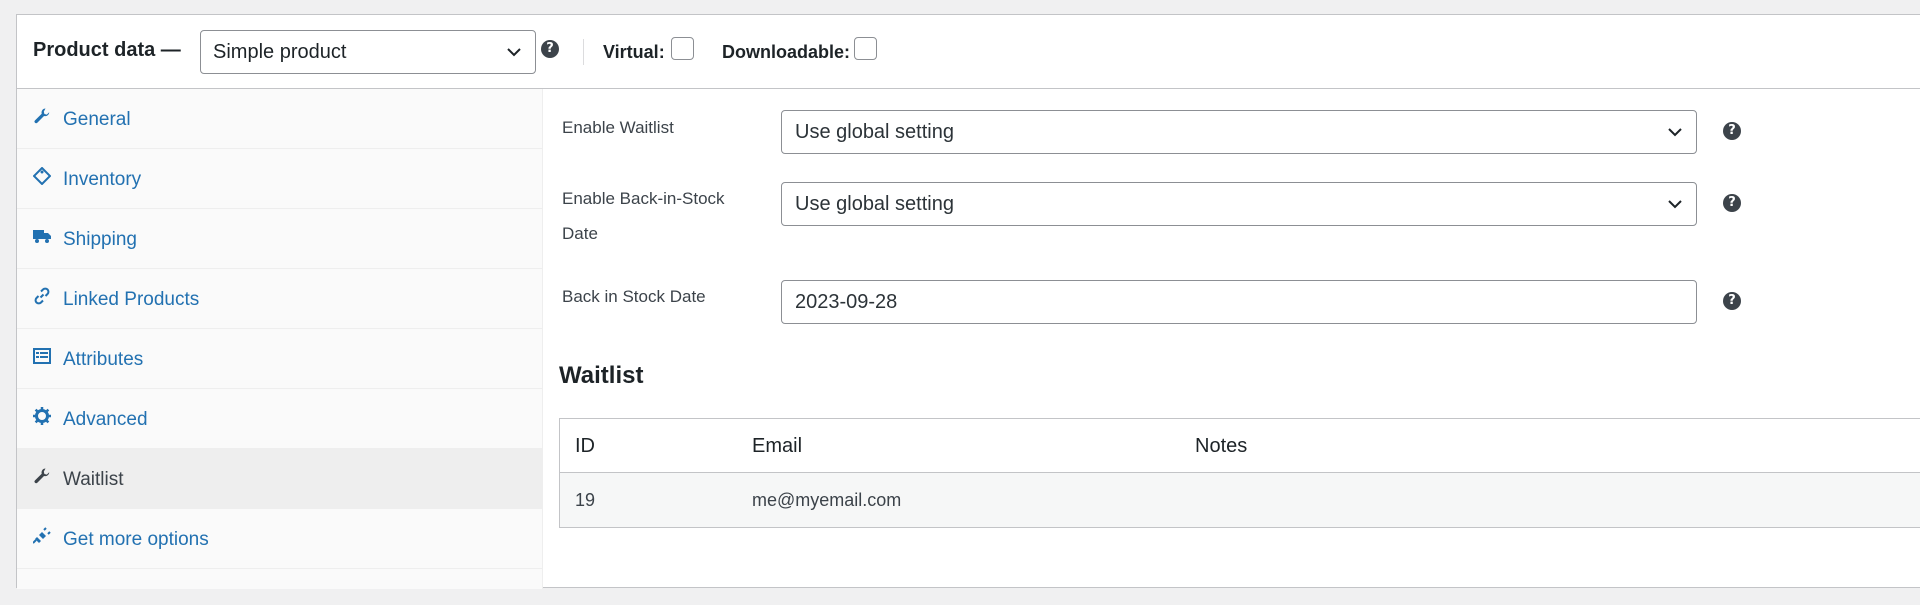 The image size is (1920, 605). Describe the element at coordinates (102, 179) in the screenshot. I see `tab-label: Inventory` at that location.